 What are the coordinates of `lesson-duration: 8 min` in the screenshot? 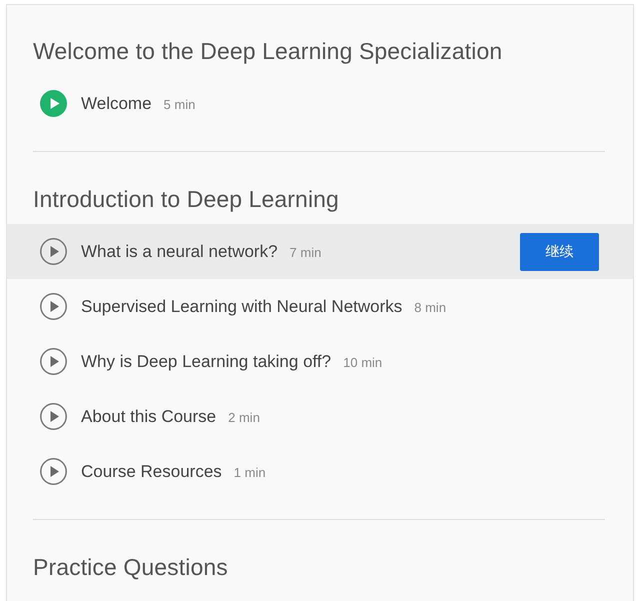 It's located at (430, 308).